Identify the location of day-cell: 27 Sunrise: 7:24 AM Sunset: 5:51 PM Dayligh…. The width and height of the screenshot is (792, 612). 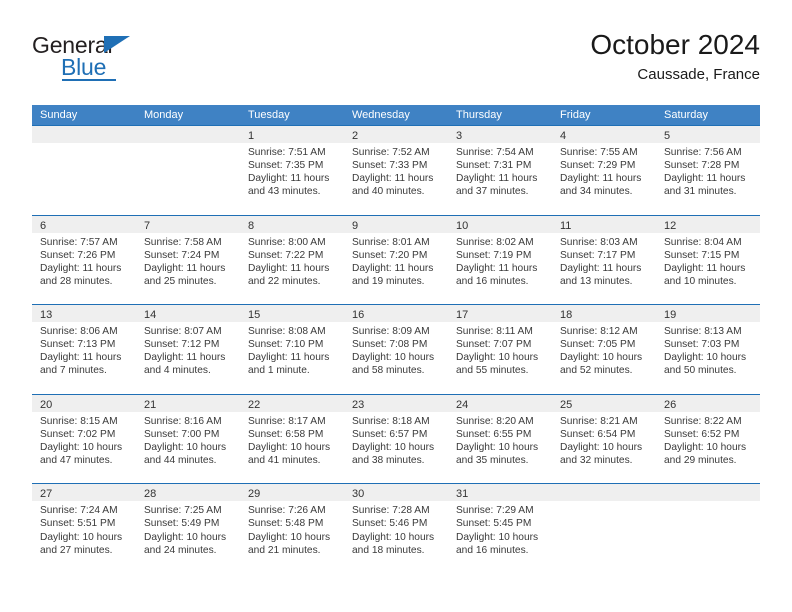
(84, 528).